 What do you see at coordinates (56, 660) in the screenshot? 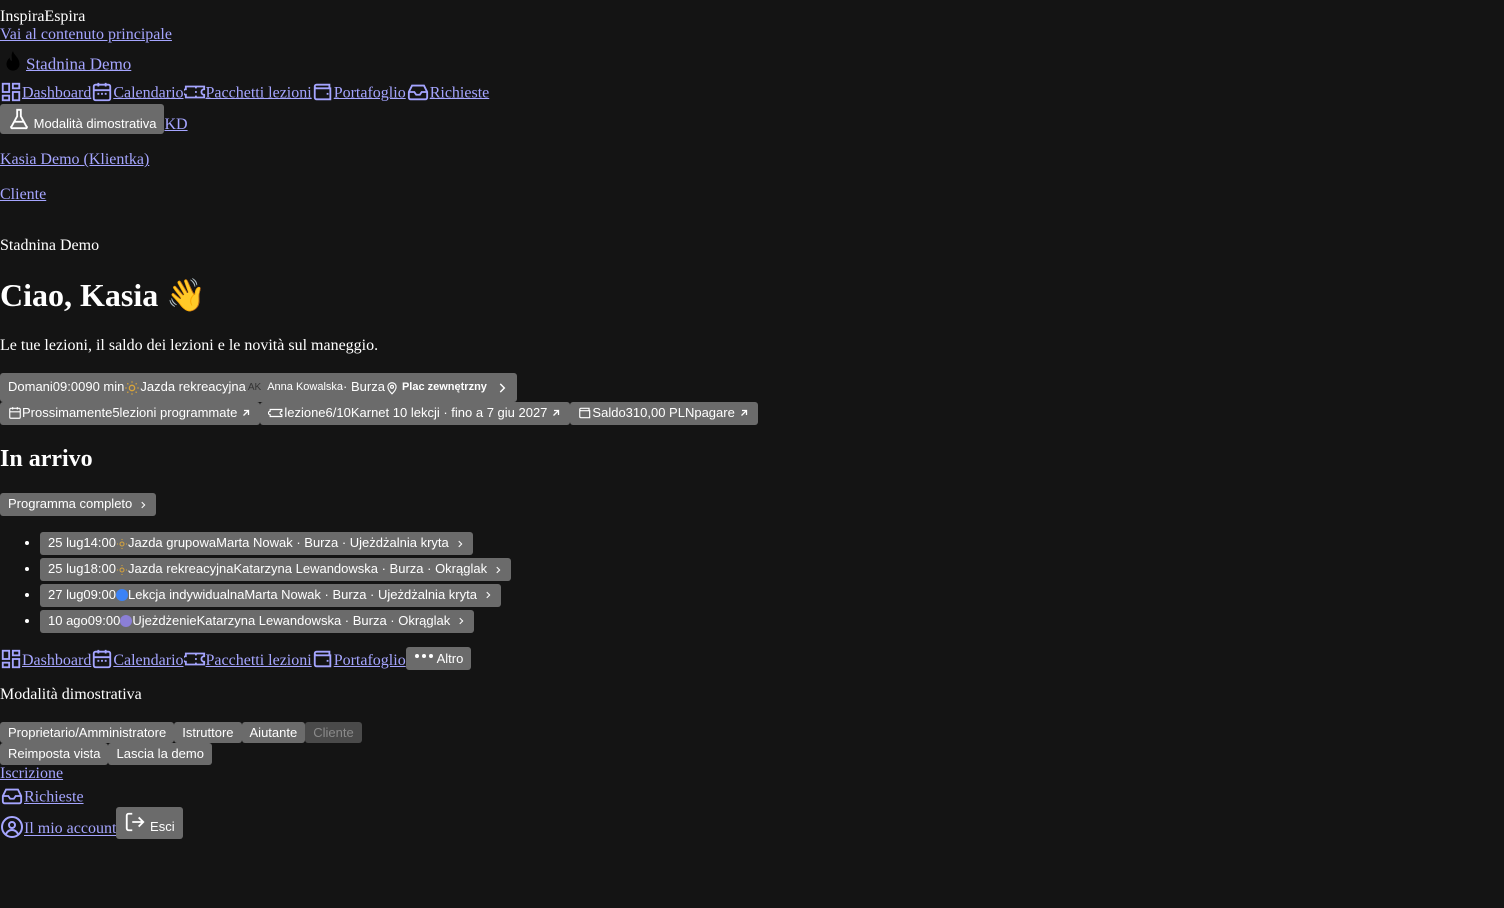
I see `bottom-nav-dashboard: Dashboard` at bounding box center [56, 660].